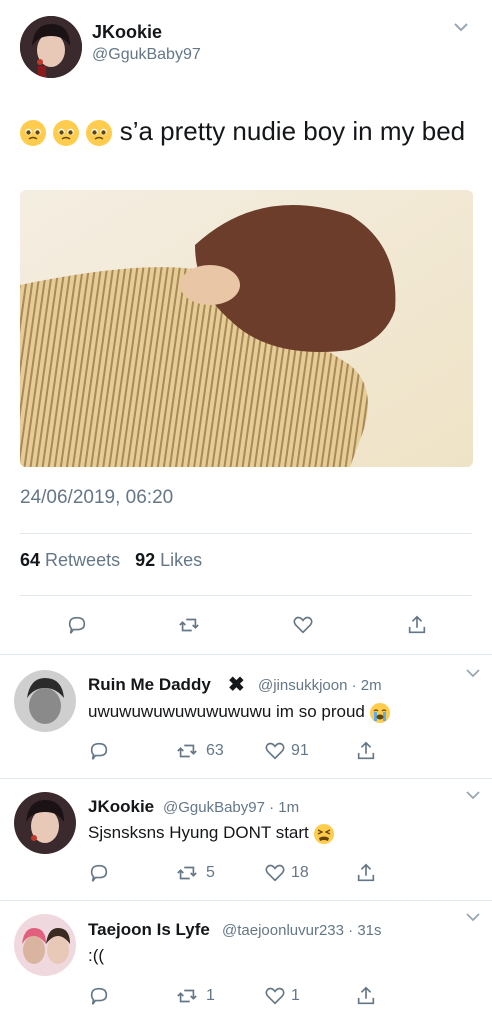 The image size is (492, 1024). I want to click on retweets-label: Retweets, so click(82, 560).